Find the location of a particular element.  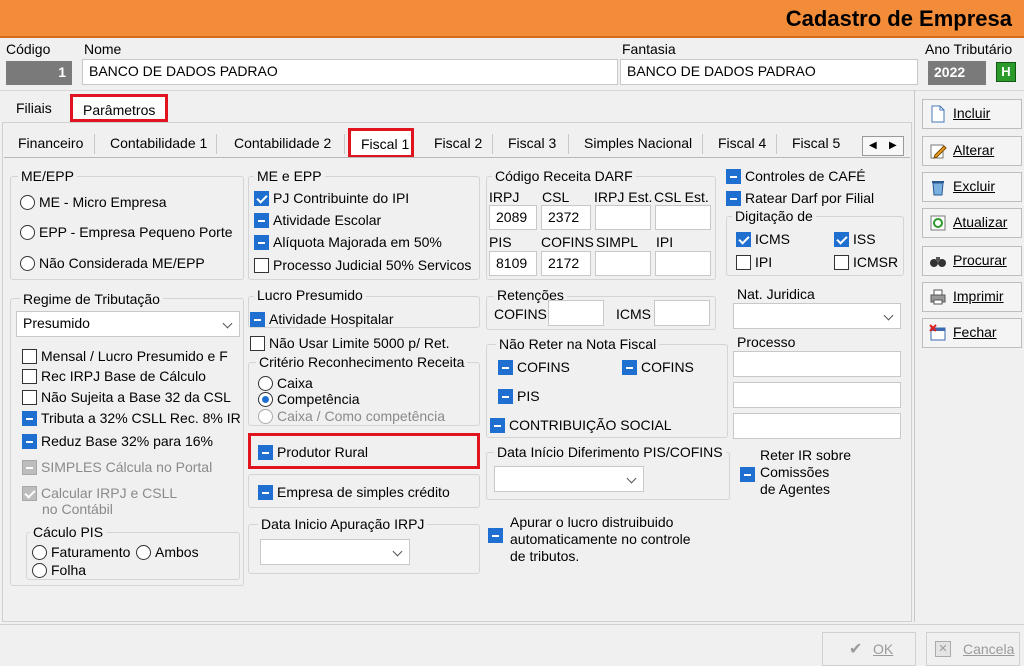

radio-faturamento: Faturamento is located at coordinates (81, 551).